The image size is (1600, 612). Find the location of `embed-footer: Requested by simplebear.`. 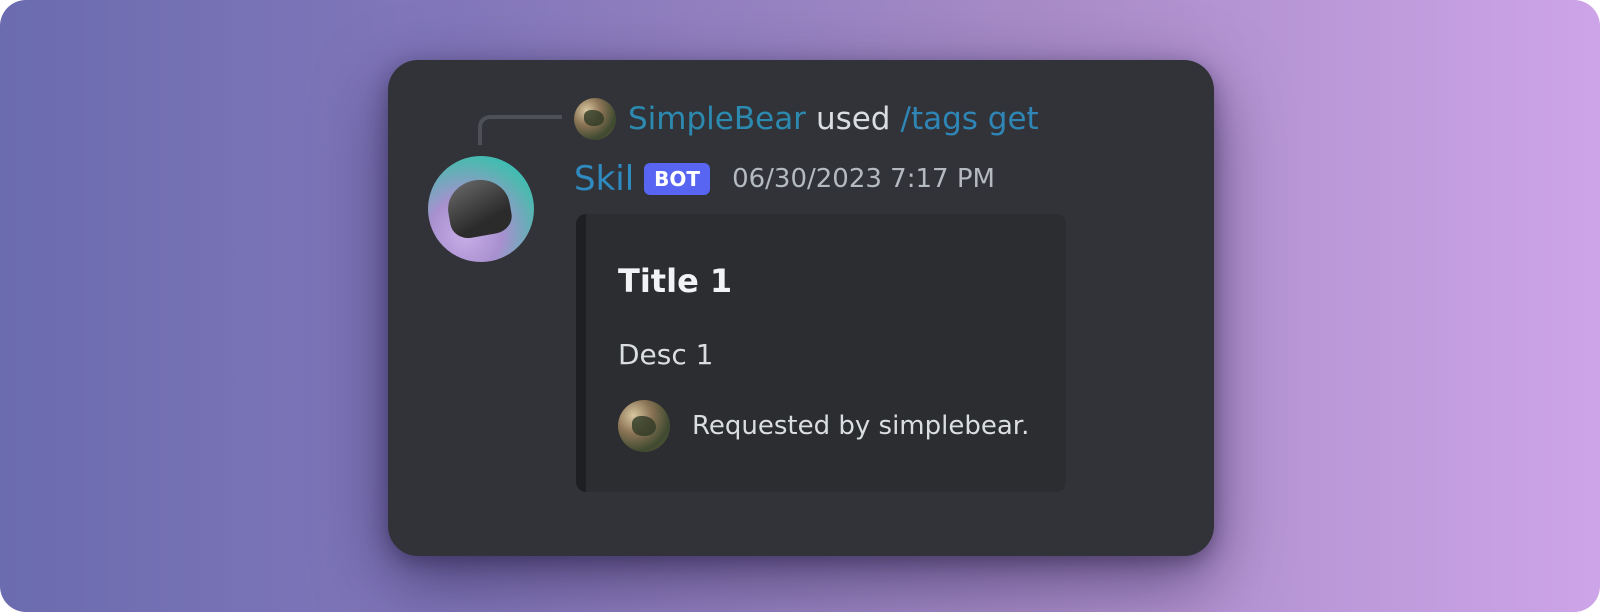

embed-footer: Requested by simplebear. is located at coordinates (823, 426).